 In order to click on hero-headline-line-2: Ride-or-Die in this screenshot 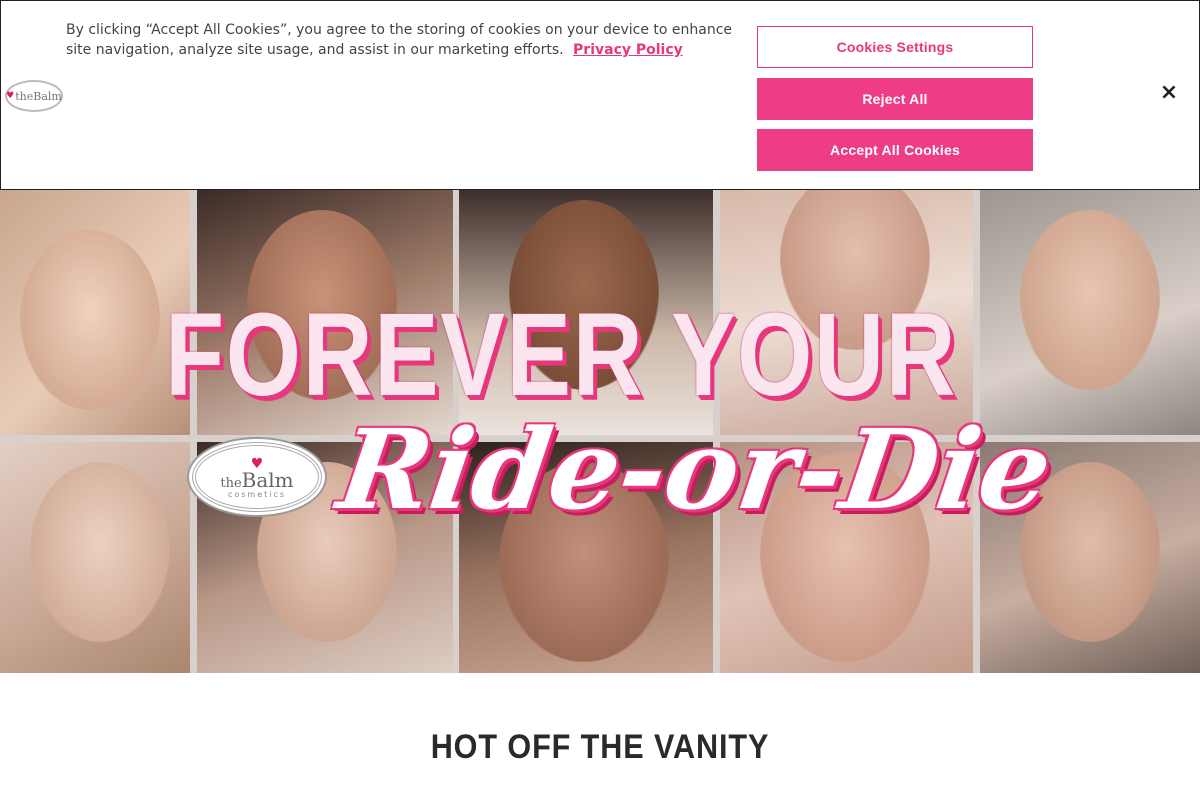, I will do `click(695, 469)`.